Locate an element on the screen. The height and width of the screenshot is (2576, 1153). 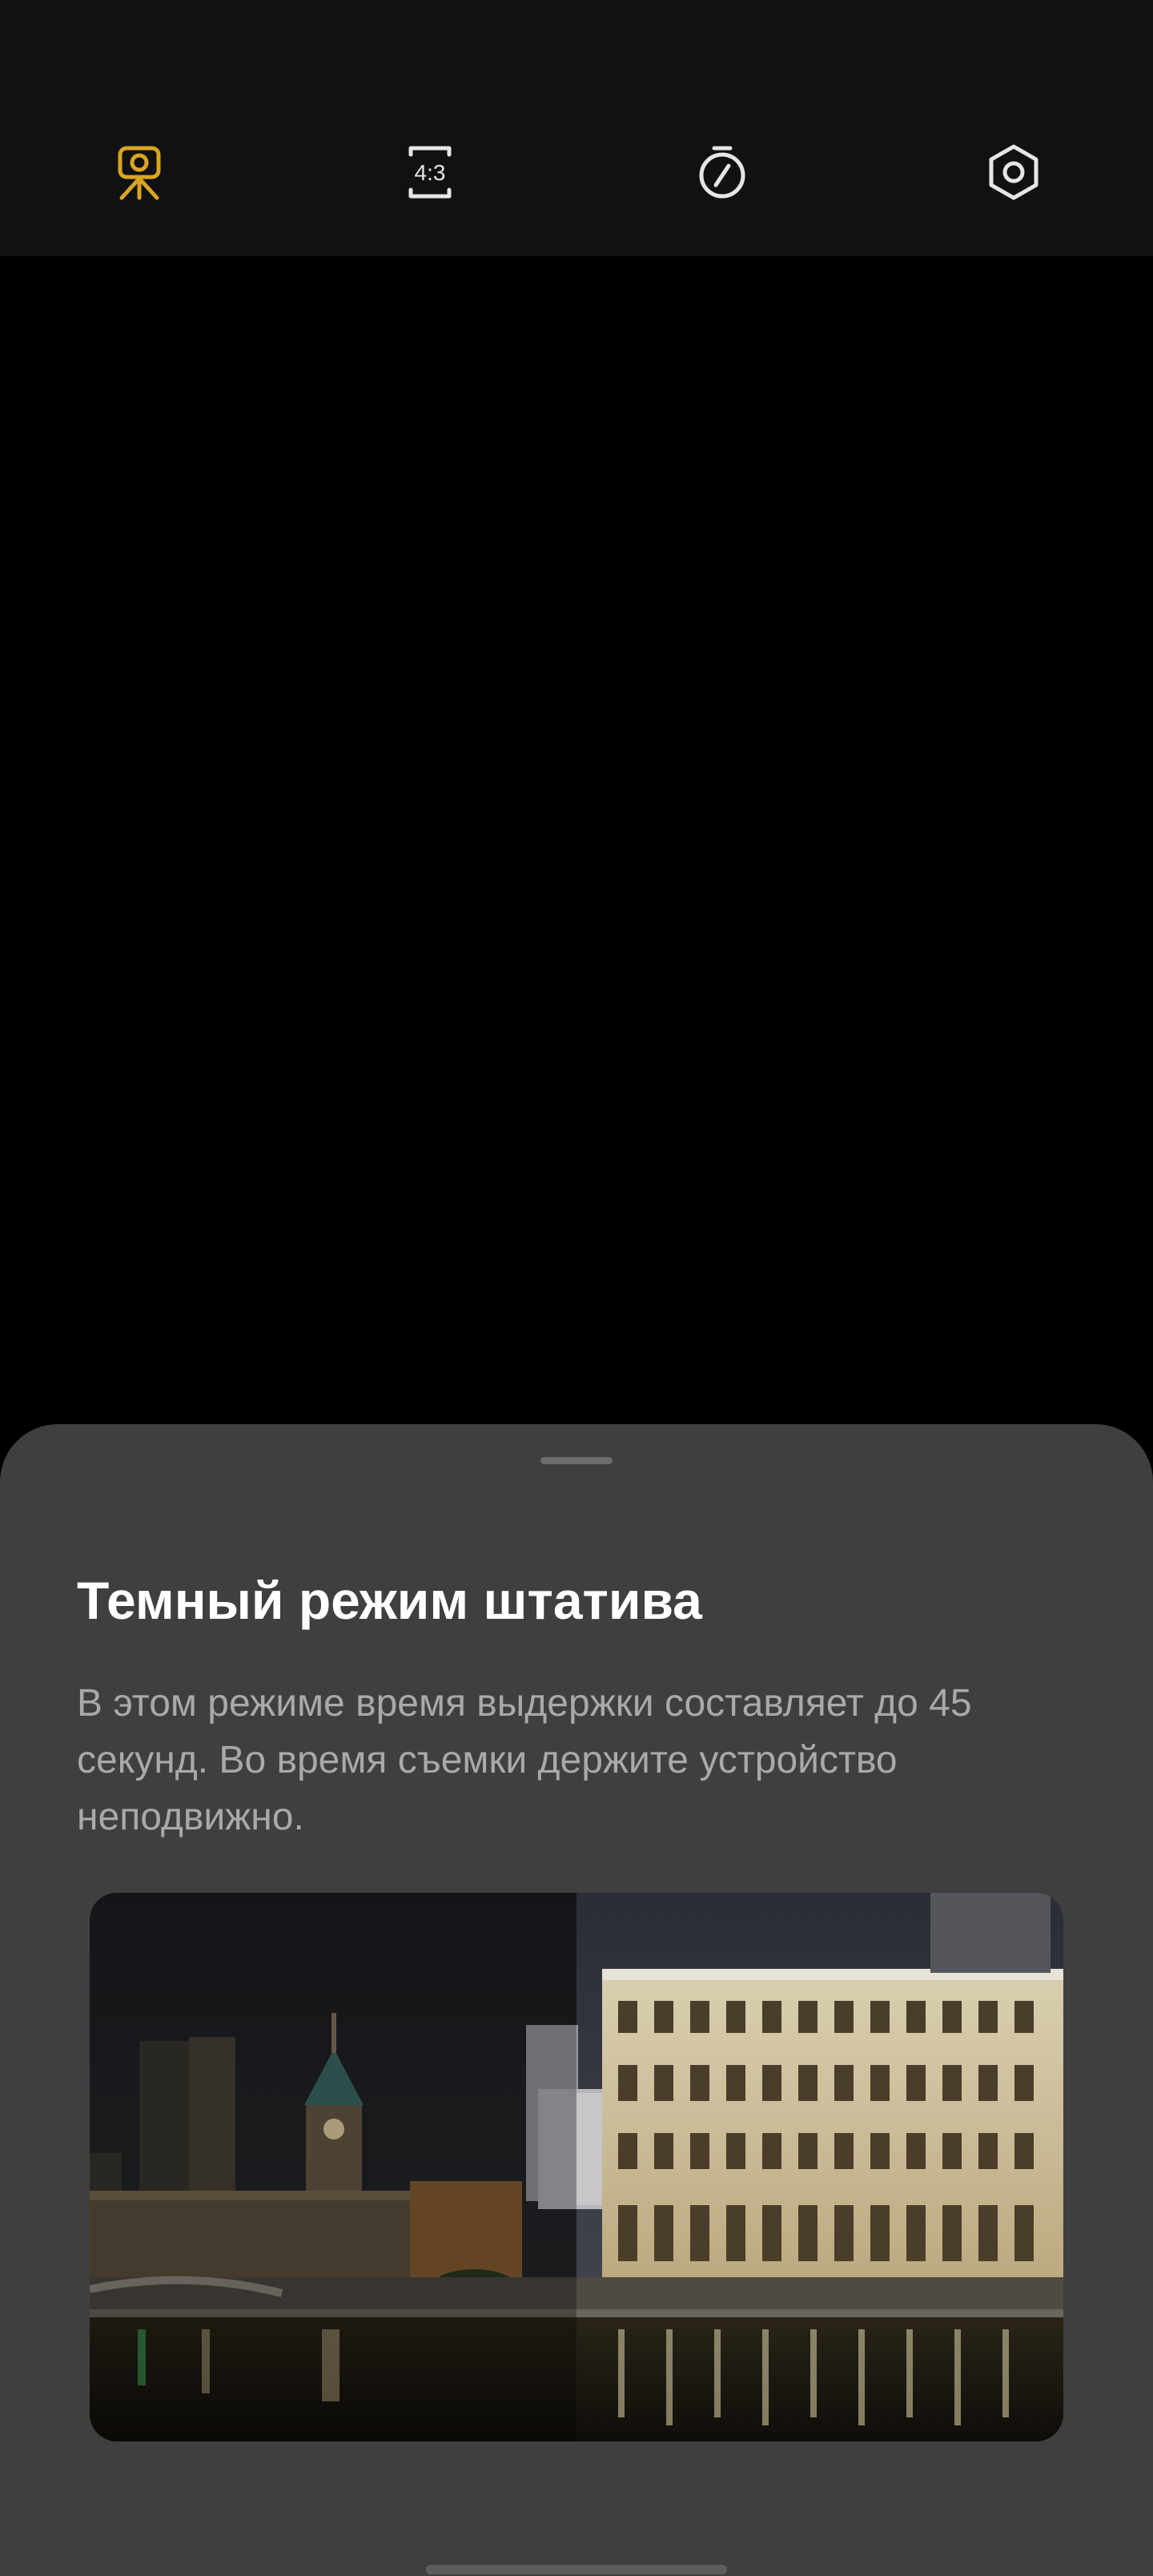
settings-button is located at coordinates (1014, 172).